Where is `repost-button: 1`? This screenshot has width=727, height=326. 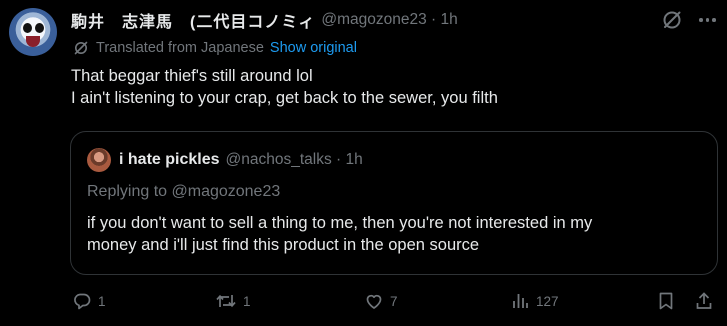
repost-button: 1 is located at coordinates (233, 301).